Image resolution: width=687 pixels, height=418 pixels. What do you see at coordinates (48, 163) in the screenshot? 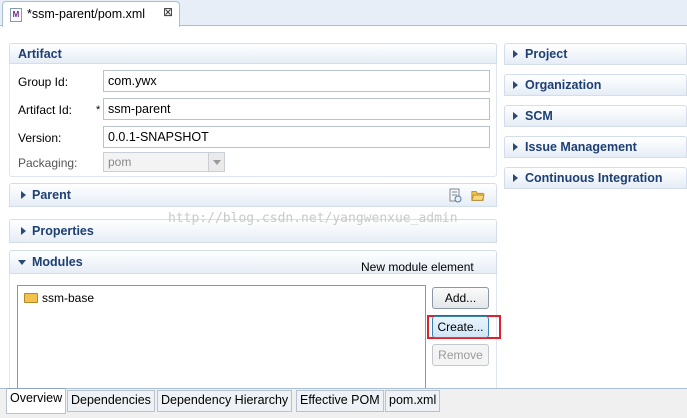
I see `packaging-label: Packaging:` at bounding box center [48, 163].